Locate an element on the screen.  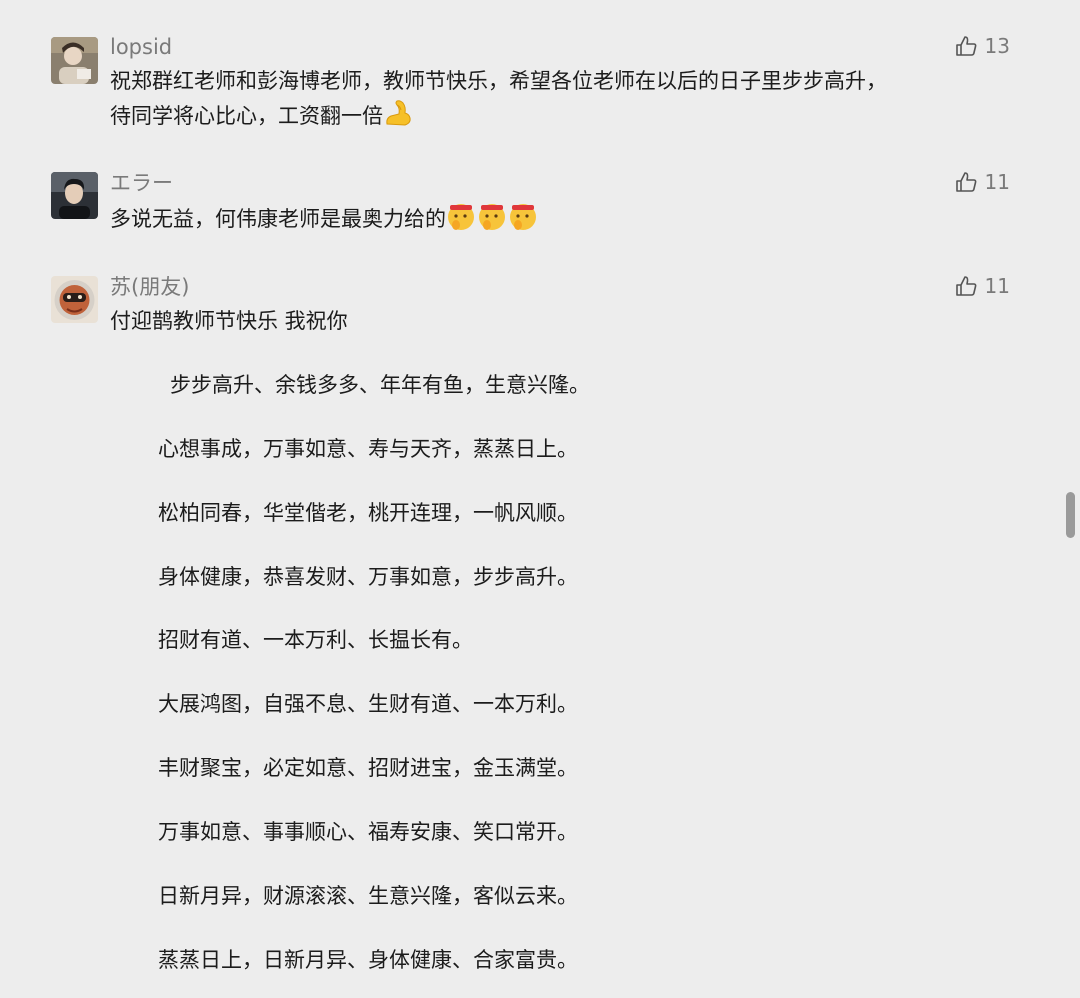
comment-line: 多说无益，何伟康老师是最奥力给的 is located at coordinates (324, 221).